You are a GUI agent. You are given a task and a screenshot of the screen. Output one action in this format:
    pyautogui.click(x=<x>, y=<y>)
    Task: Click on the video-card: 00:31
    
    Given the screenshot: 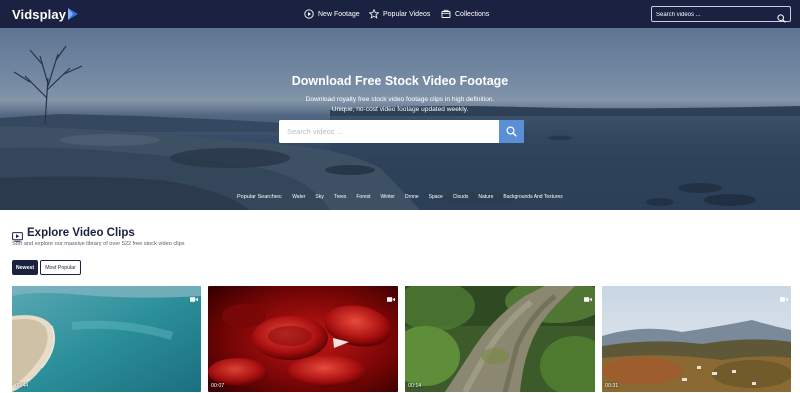 What is the action you would take?
    pyautogui.click(x=696, y=339)
    